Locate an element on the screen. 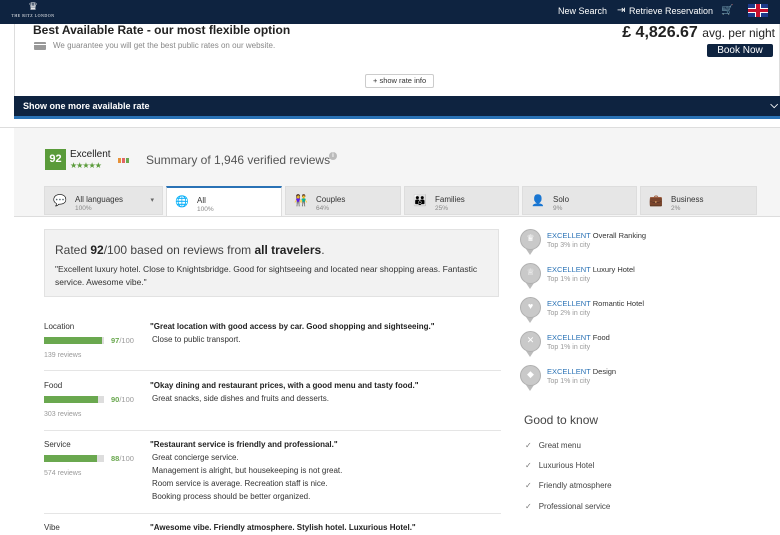  show-more-rate-bar: Show one more available rate ⌵ is located at coordinates (397, 106).